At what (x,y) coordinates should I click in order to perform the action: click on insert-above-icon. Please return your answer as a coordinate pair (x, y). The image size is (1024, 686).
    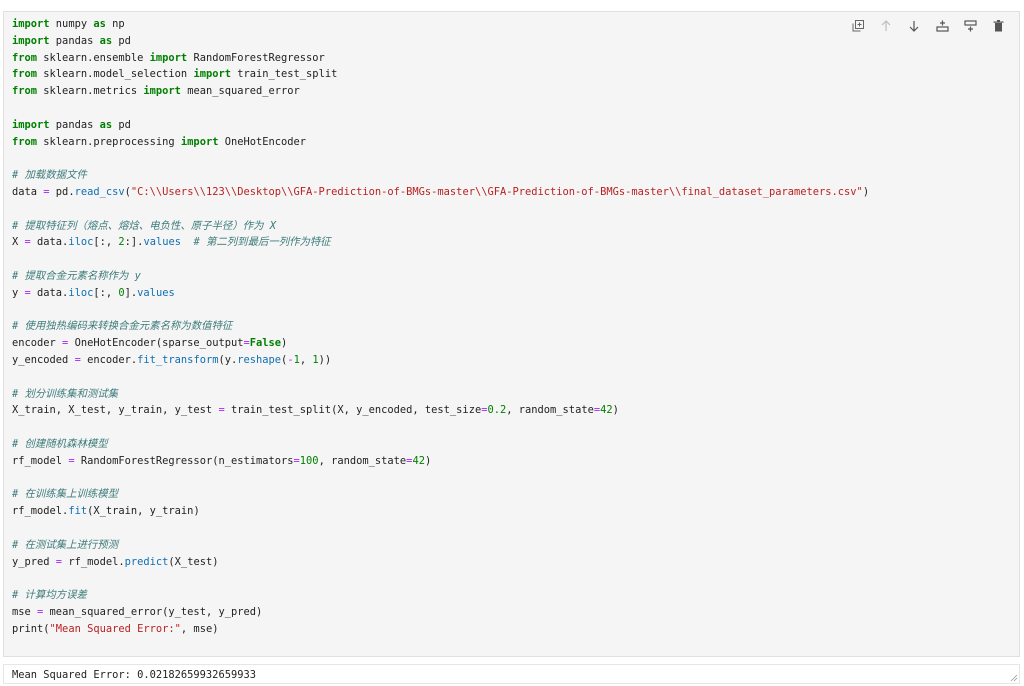
    Looking at the image, I should click on (942, 26).